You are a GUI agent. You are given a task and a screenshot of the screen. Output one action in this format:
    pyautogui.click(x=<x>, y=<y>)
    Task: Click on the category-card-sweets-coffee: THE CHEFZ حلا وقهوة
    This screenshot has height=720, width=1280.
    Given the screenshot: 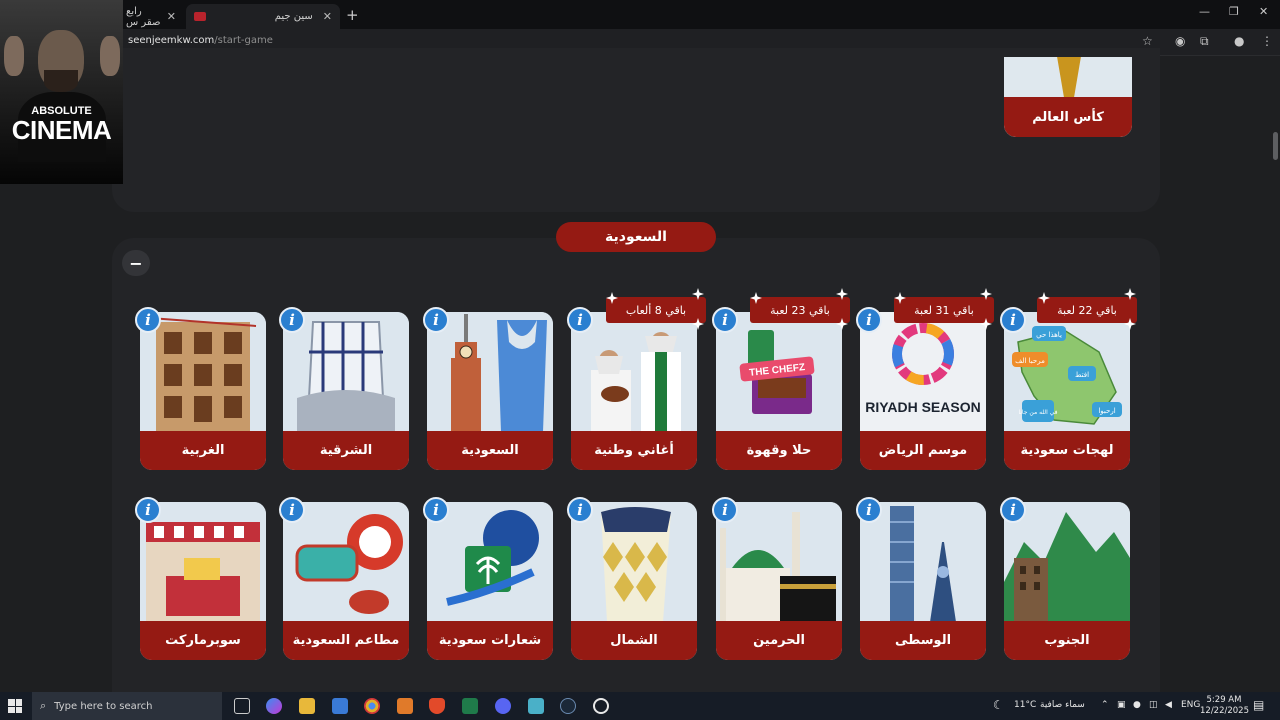 What is the action you would take?
    pyautogui.click(x=779, y=391)
    